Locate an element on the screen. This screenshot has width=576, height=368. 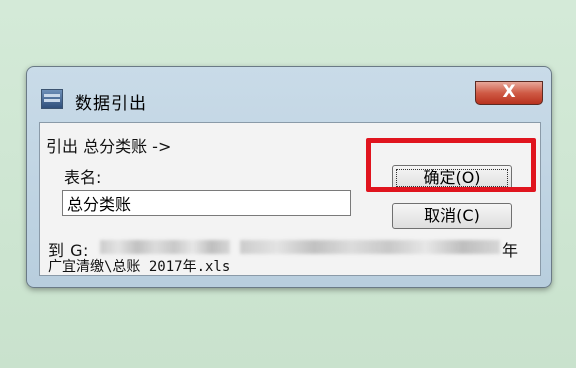
table-name-input is located at coordinates (206, 203).